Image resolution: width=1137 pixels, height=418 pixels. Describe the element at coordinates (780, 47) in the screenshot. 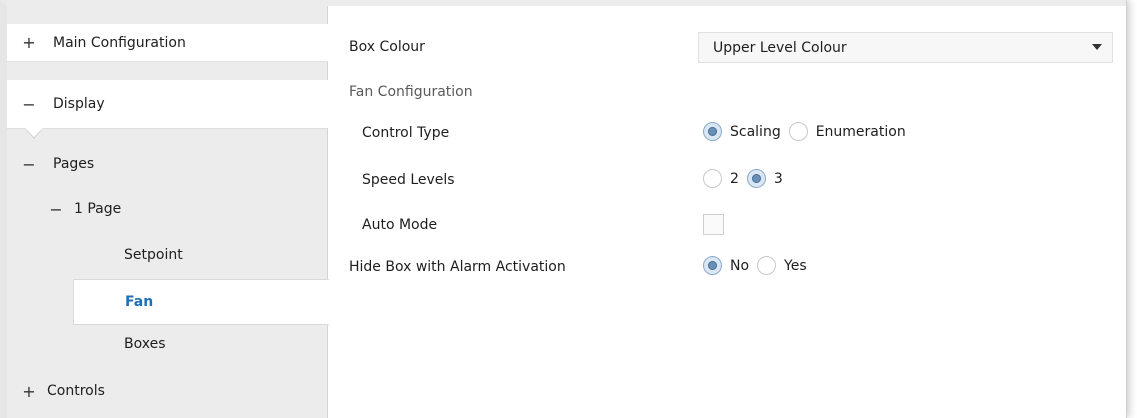

I see `box-colour-value: Upper Level Colour` at that location.